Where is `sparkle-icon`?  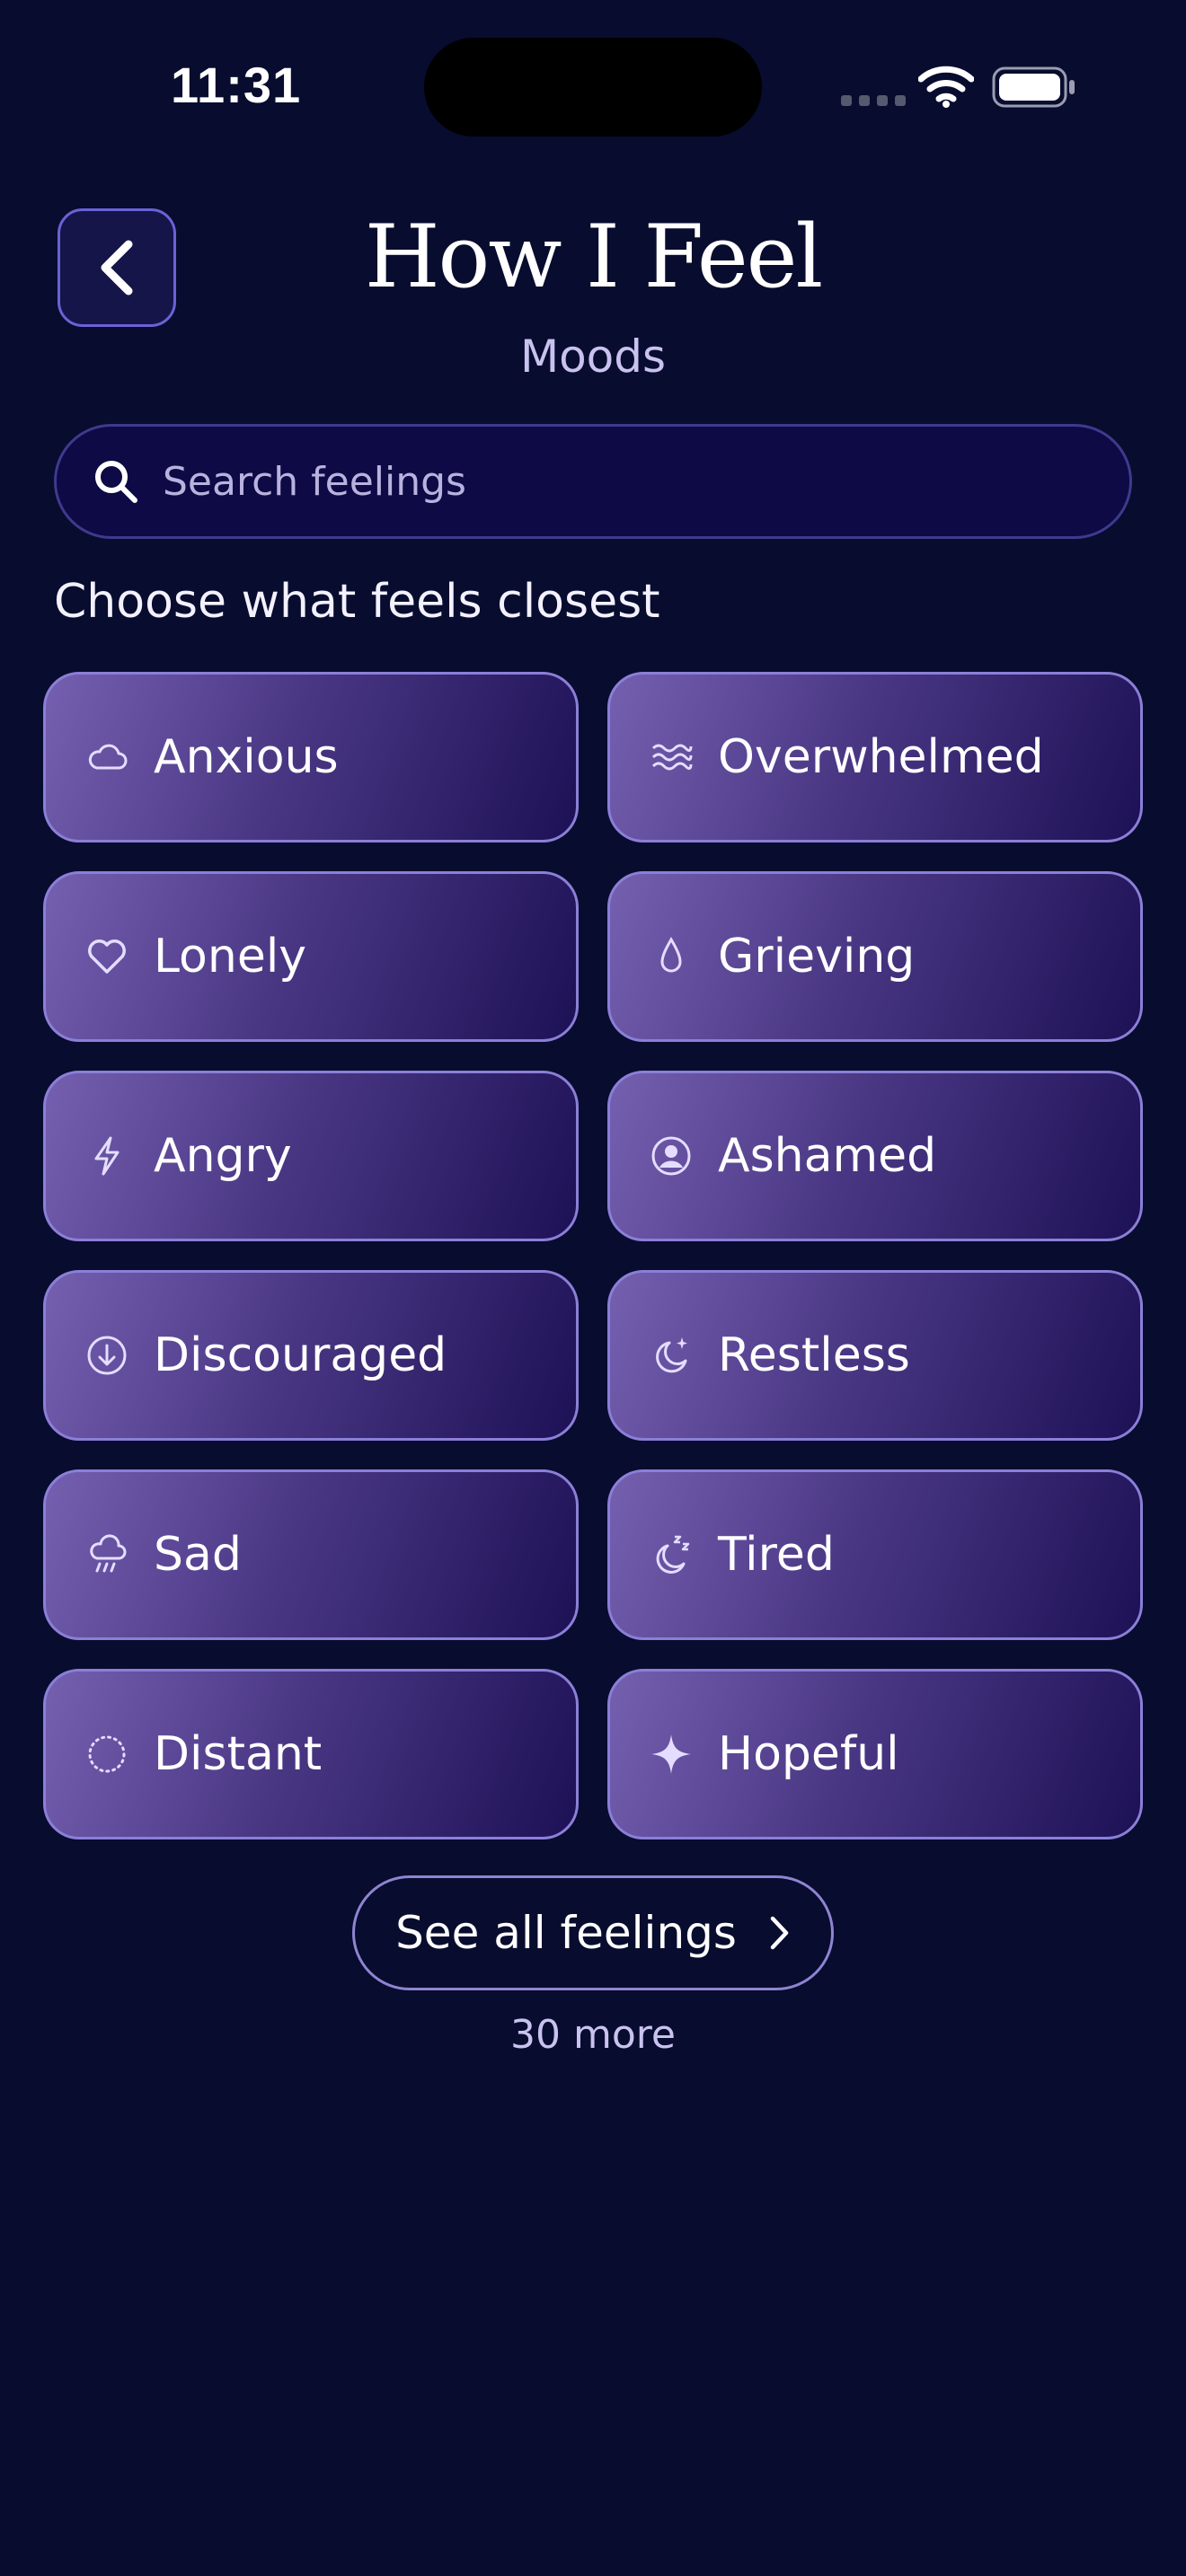 sparkle-icon is located at coordinates (671, 1754).